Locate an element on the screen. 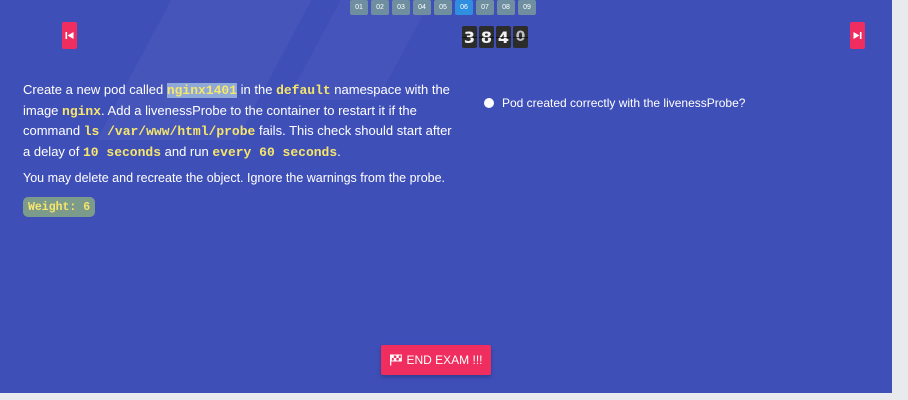  next-question-button is located at coordinates (857, 35).